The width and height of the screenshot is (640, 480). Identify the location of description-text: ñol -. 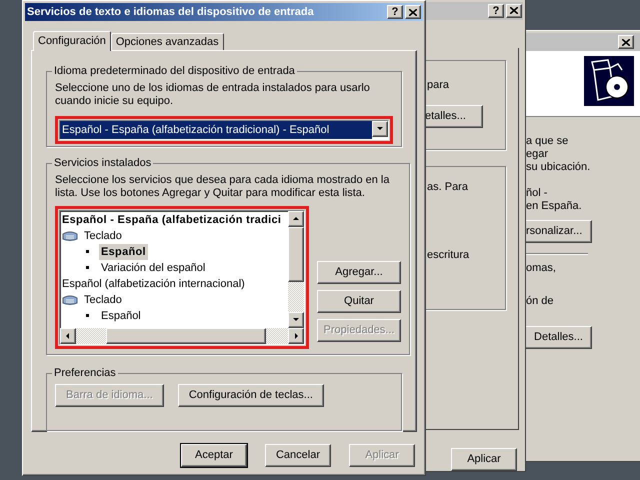
(537, 193).